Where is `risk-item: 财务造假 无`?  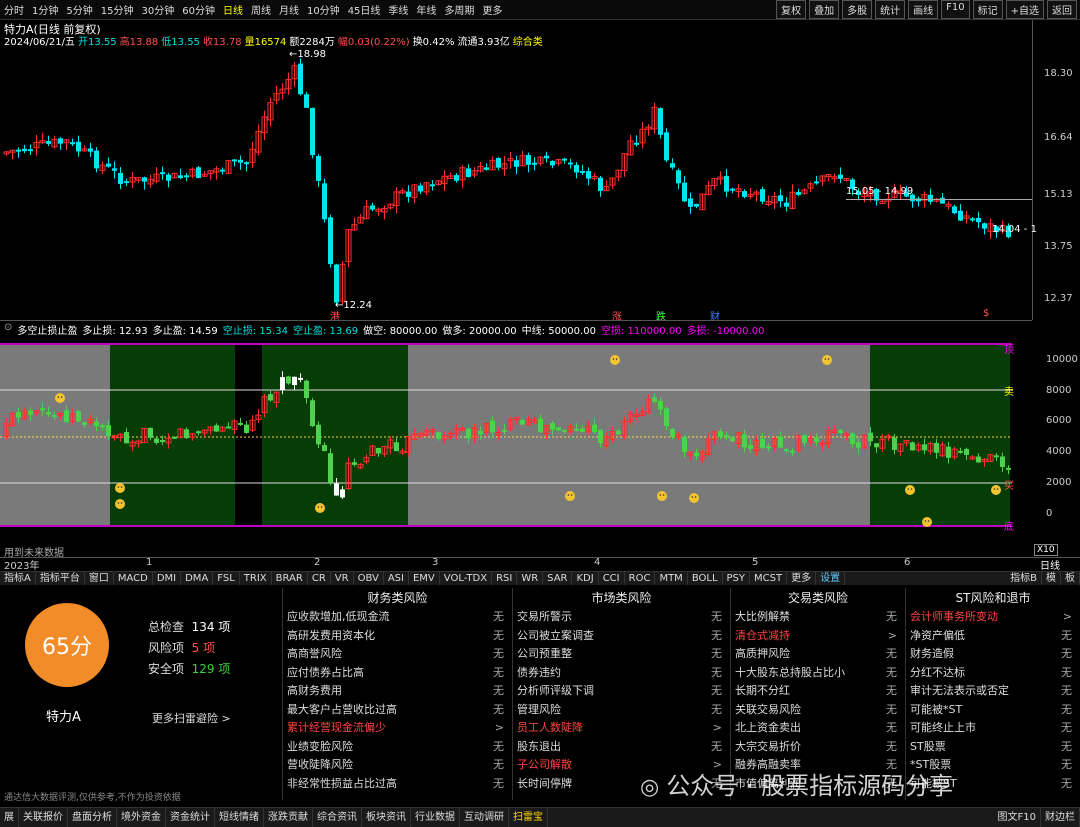 risk-item: 财务造假 无 is located at coordinates (993, 654).